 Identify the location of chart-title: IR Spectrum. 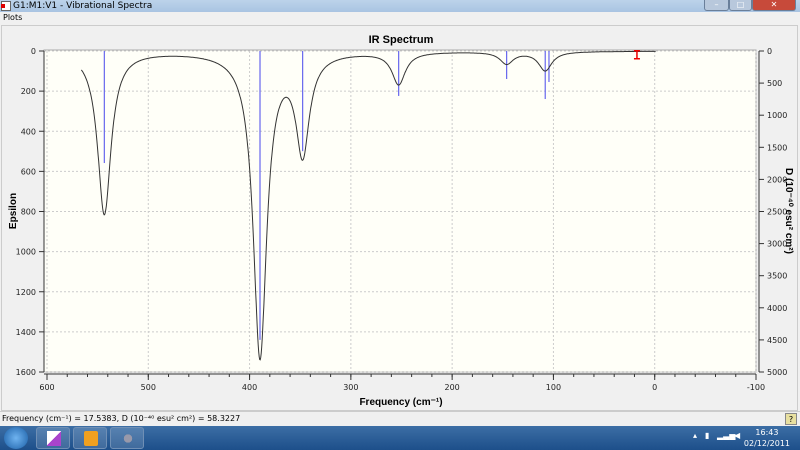
(401, 40).